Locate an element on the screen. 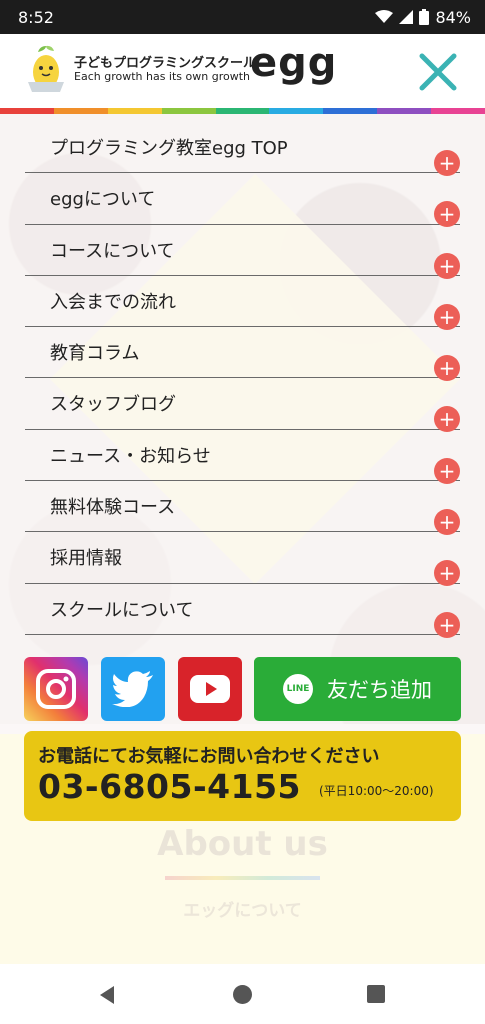 The image size is (485, 1024). menu-item-label: 無料体験コース is located at coordinates (113, 508).